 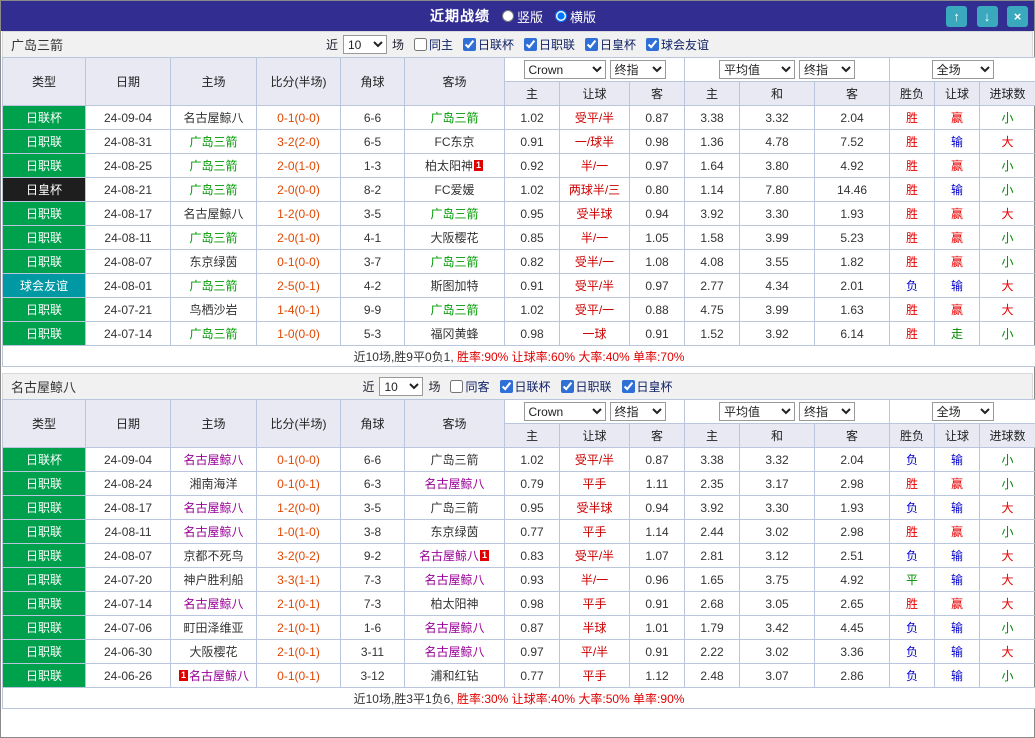 I want to click on score-cell: 2-0(0-0), so click(x=298, y=189).